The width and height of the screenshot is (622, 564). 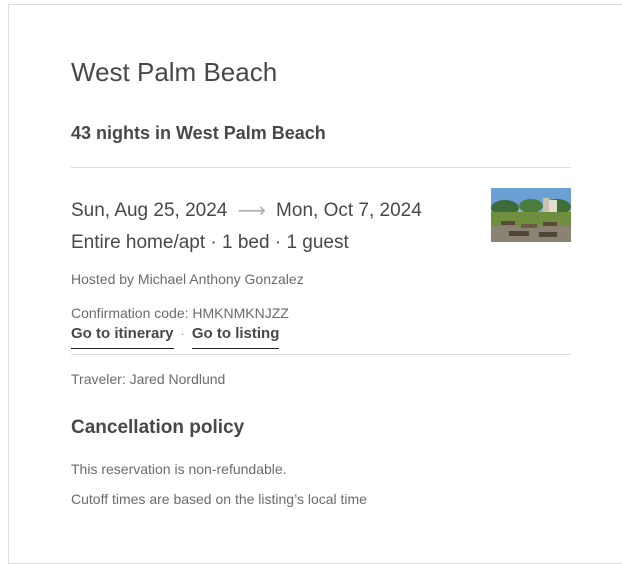 I want to click on check-in-date: Sun, Aug 25, 2024, so click(x=149, y=210).